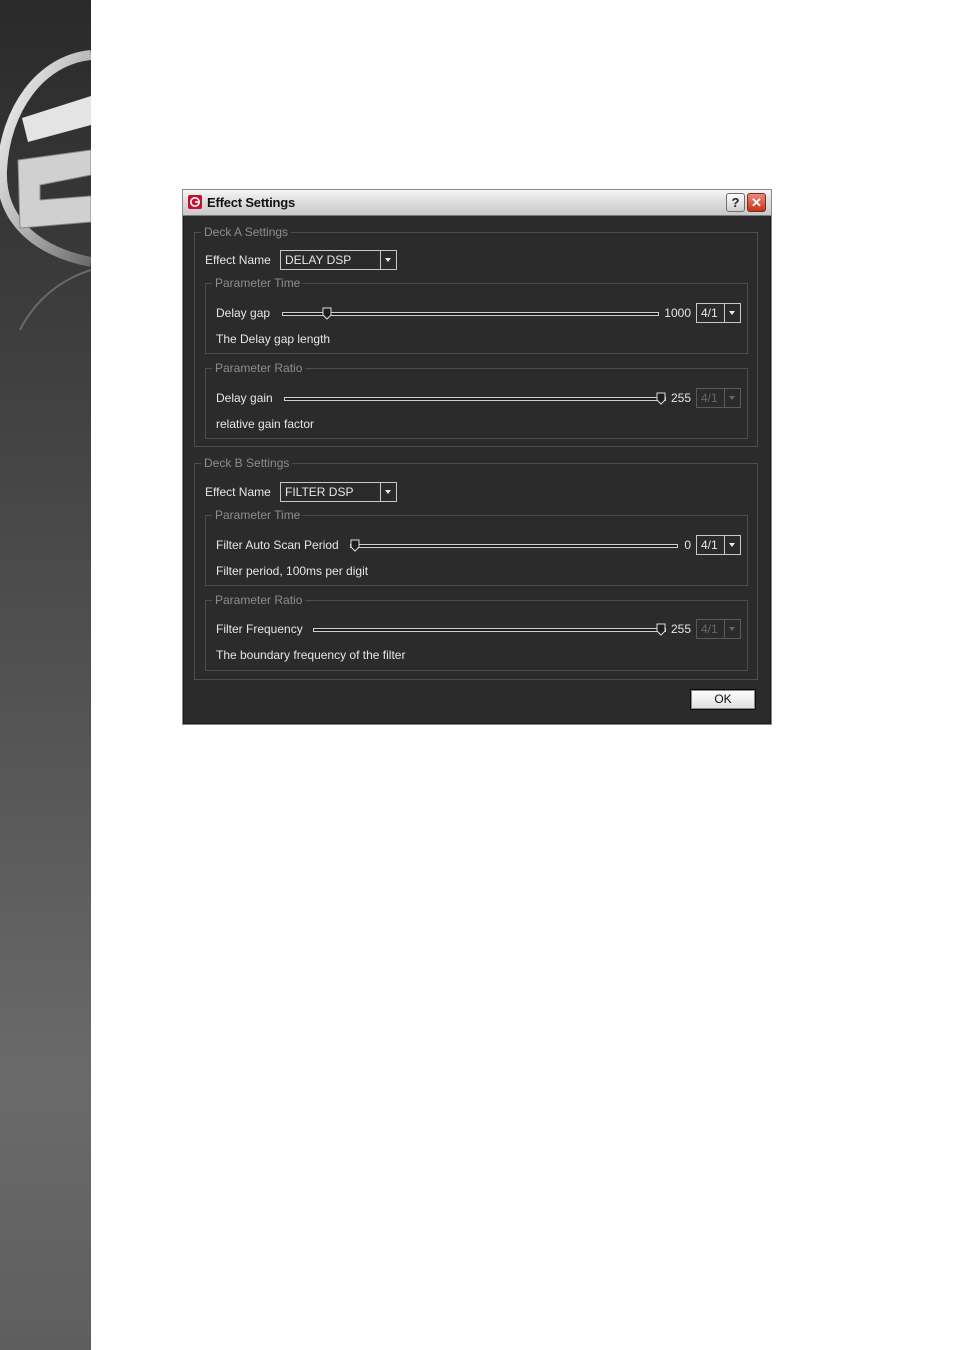 The width and height of the screenshot is (954, 1350). Describe the element at coordinates (677, 313) in the screenshot. I see `deck-a-time-value: 1000` at that location.